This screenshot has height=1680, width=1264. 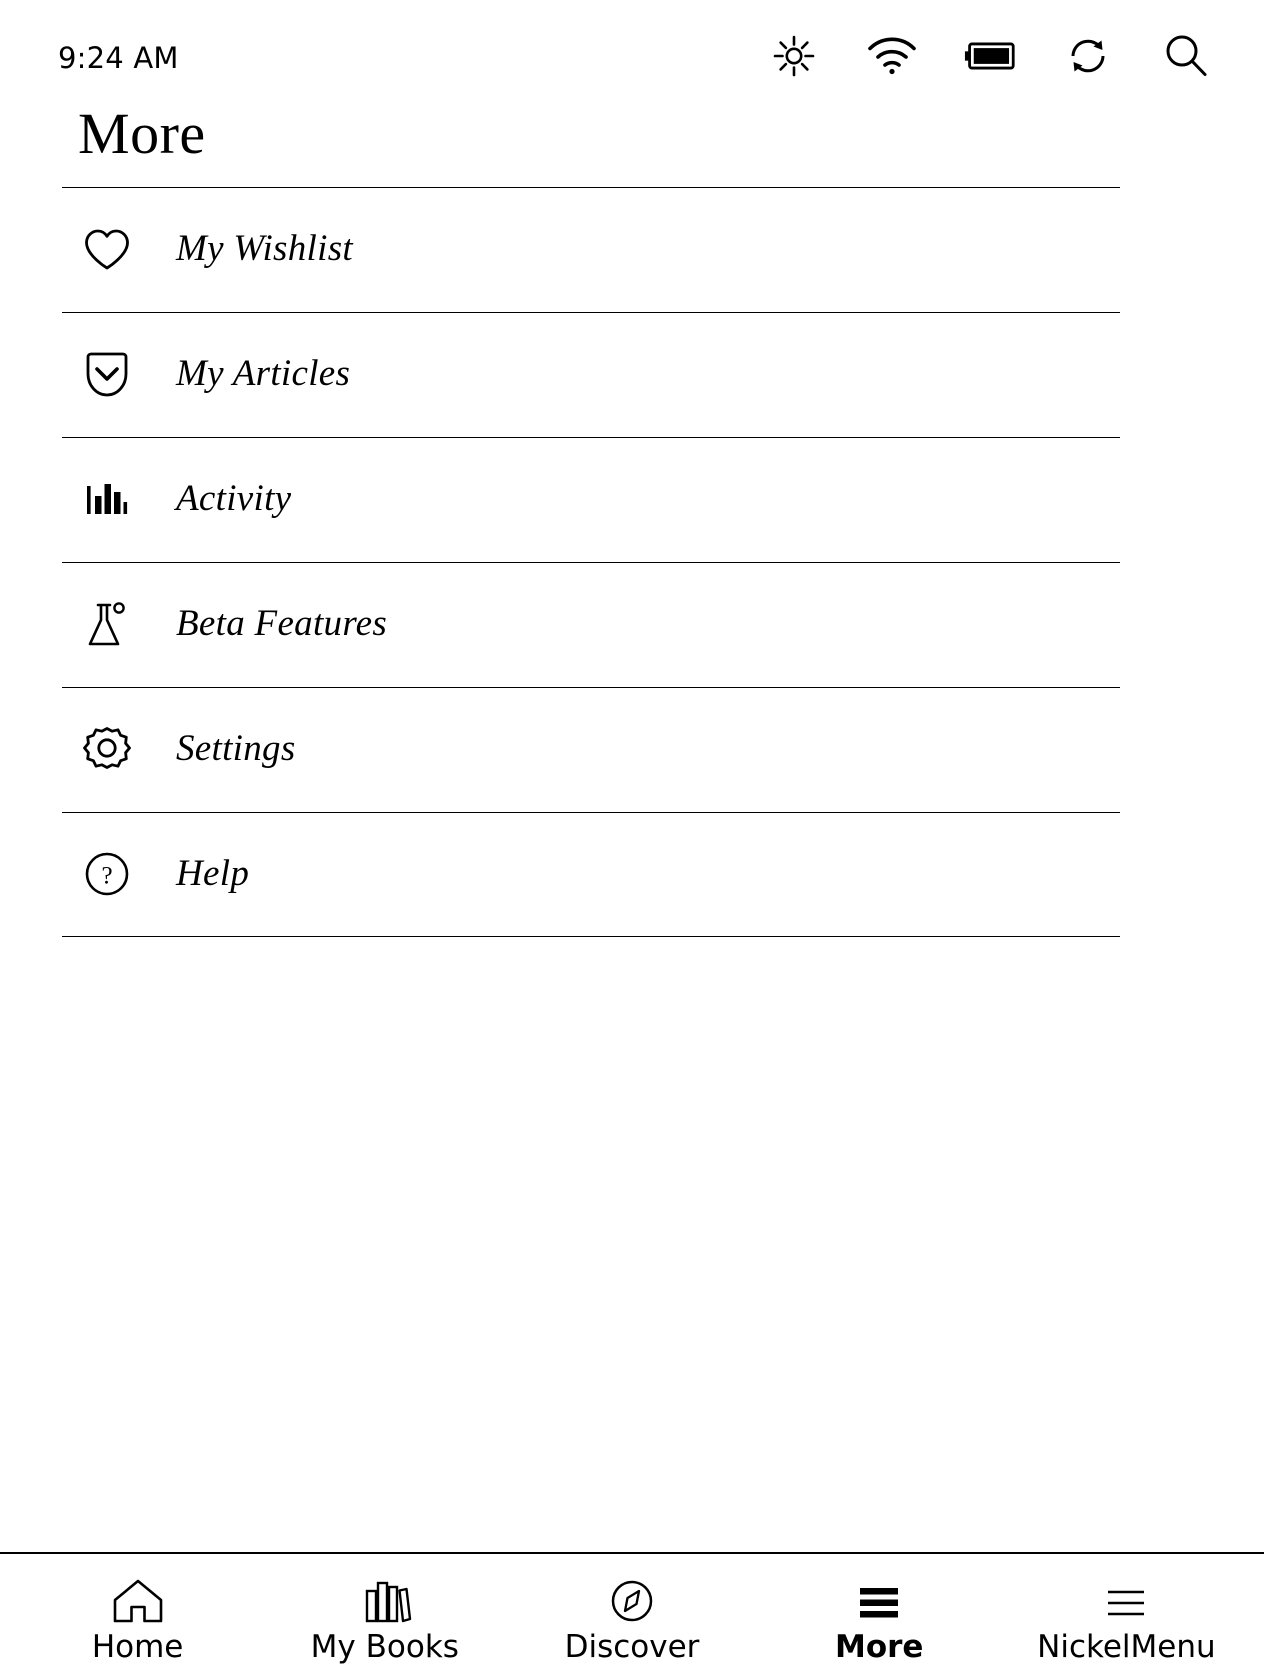 I want to click on bottom-navigation-bar: Home My Books Discover More NickelMenu, so click(x=632, y=1616).